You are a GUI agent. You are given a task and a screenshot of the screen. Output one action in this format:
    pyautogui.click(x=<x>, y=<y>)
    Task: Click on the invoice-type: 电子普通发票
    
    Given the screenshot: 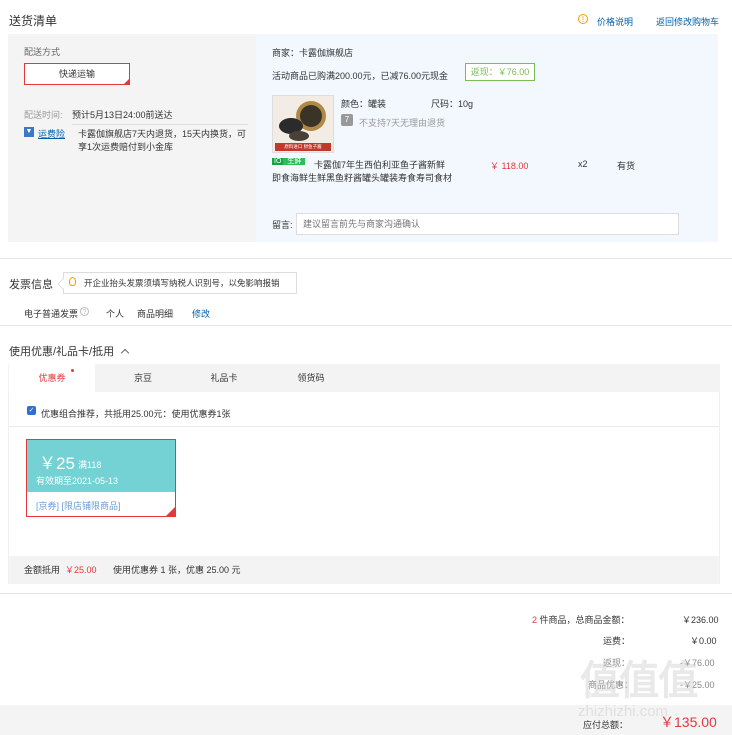 What is the action you would take?
    pyautogui.click(x=51, y=314)
    